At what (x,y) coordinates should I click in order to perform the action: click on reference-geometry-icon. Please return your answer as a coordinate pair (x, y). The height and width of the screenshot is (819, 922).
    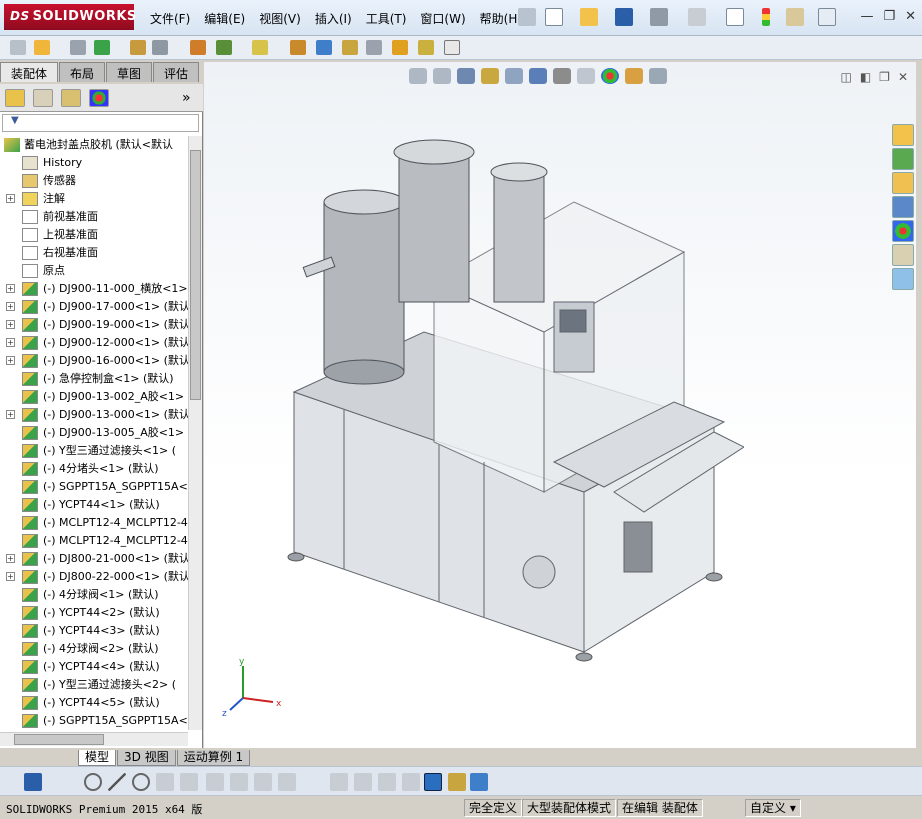
    Looking at the image, I should click on (260, 47).